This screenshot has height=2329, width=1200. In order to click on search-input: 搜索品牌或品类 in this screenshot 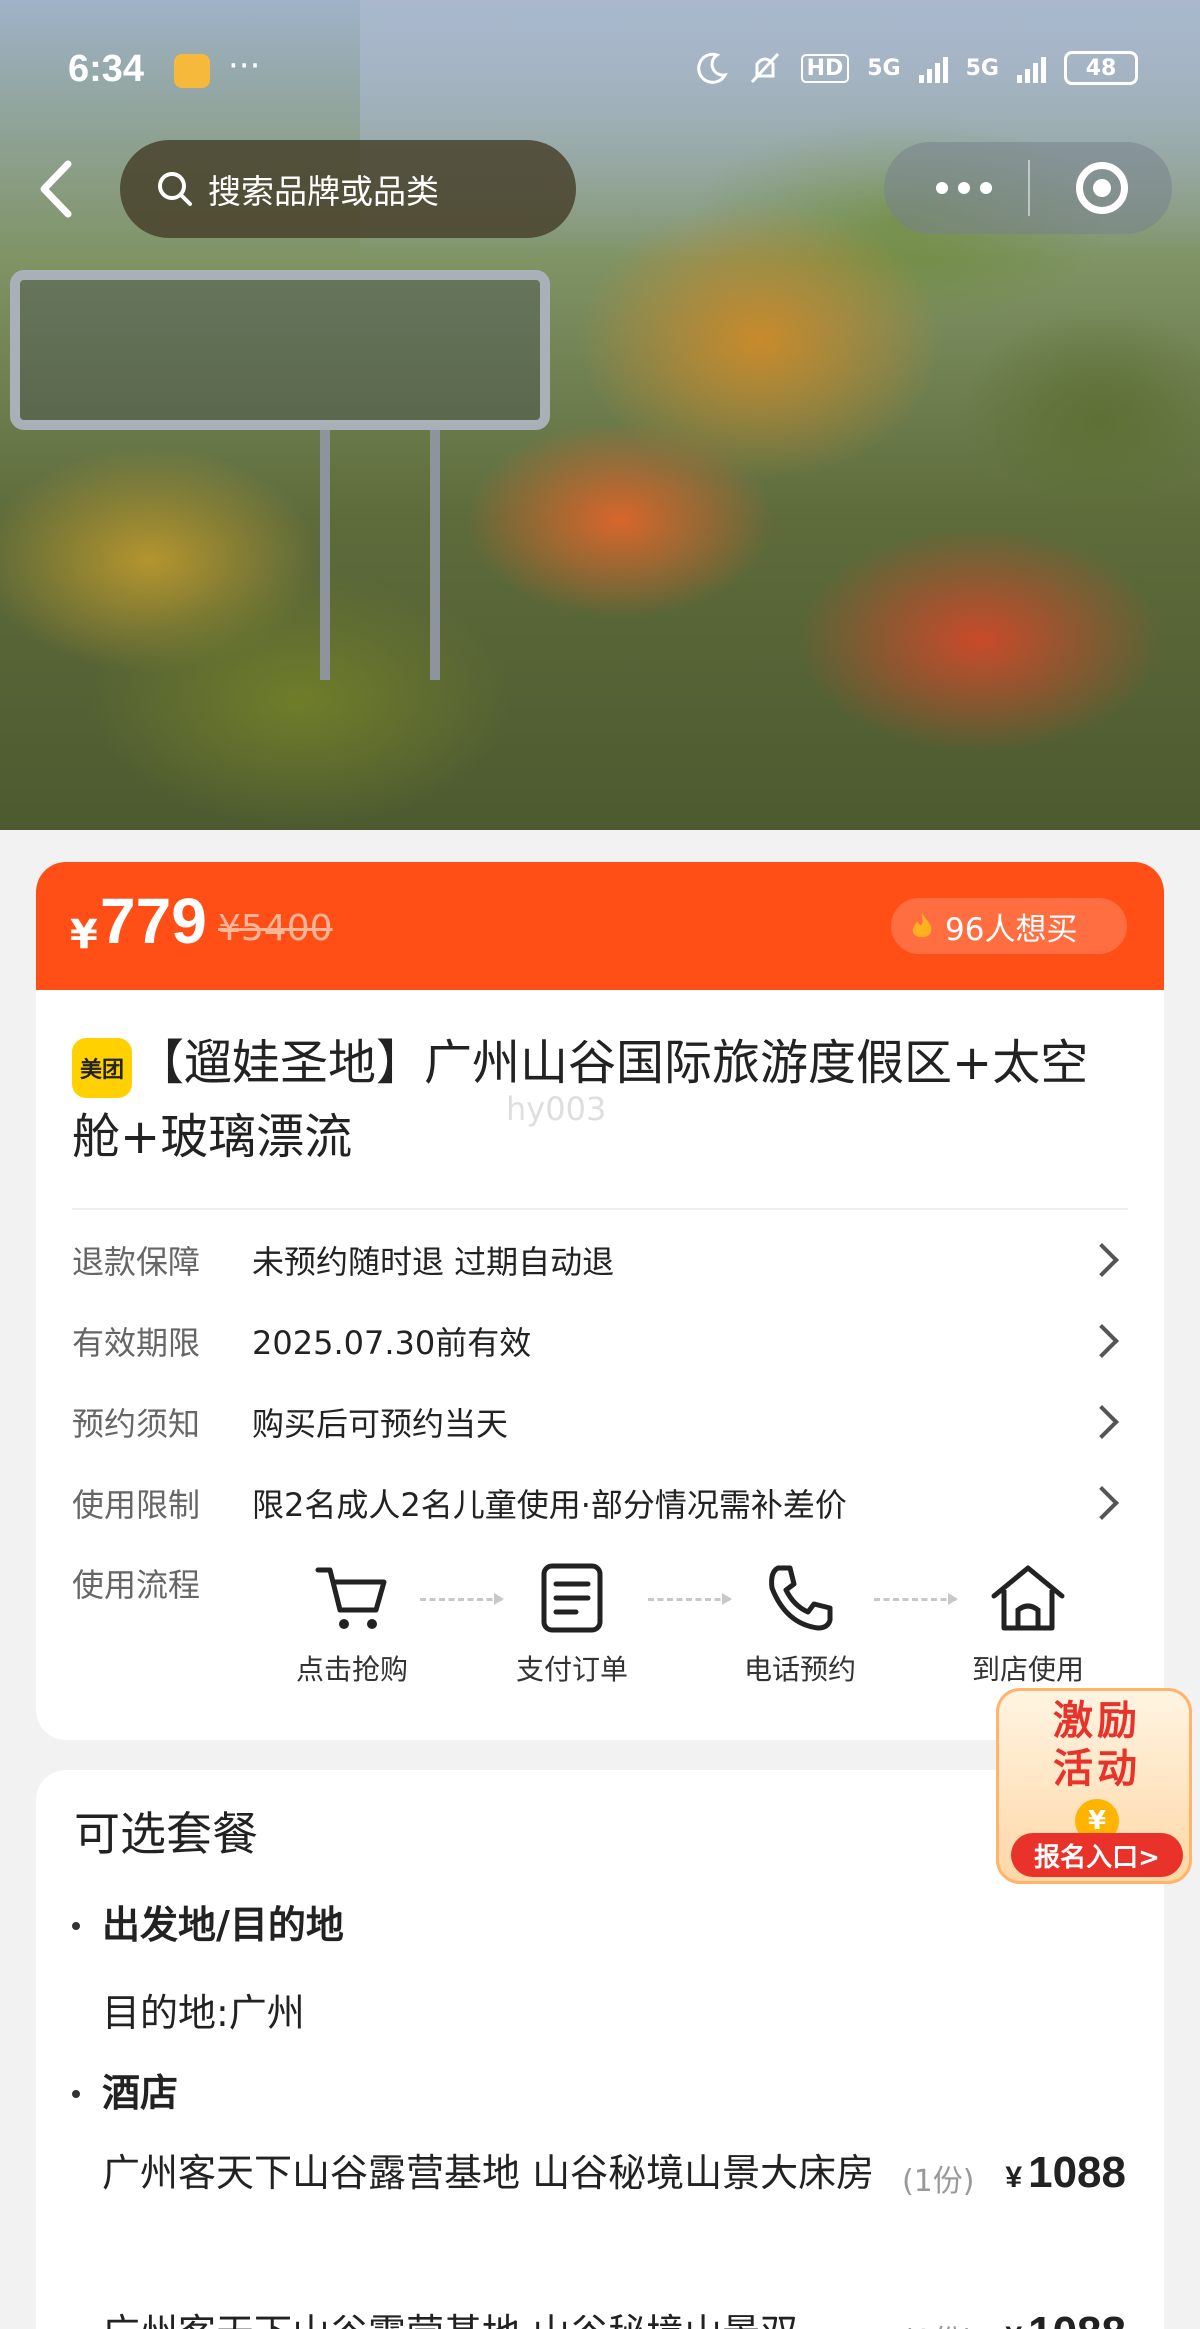, I will do `click(348, 189)`.